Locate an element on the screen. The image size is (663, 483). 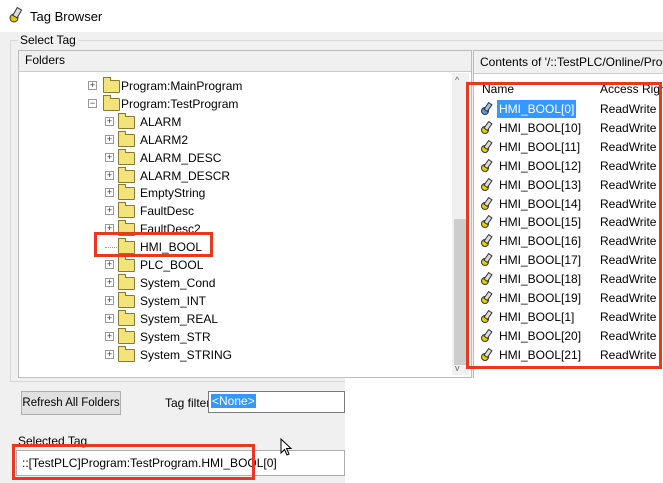
tree-item-label: EmptyString is located at coordinates (173, 193).